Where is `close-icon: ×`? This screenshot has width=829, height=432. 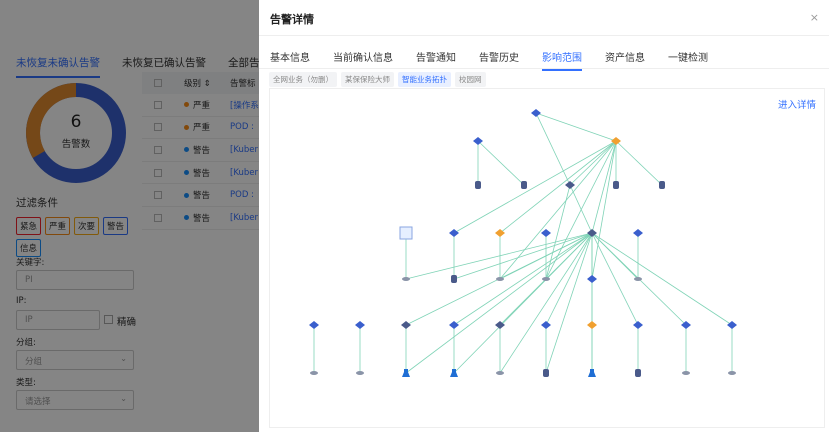
close-icon: × is located at coordinates (814, 17).